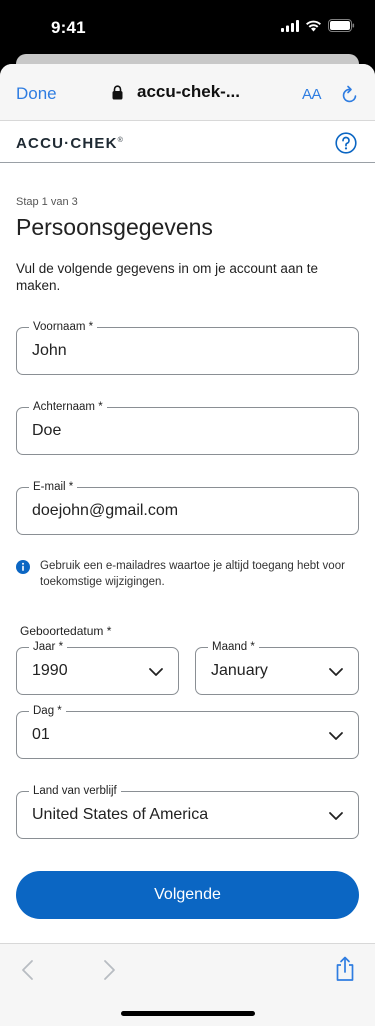 This screenshot has width=375, height=1026. Describe the element at coordinates (53, 487) in the screenshot. I see `email-label: E-mail *` at that location.